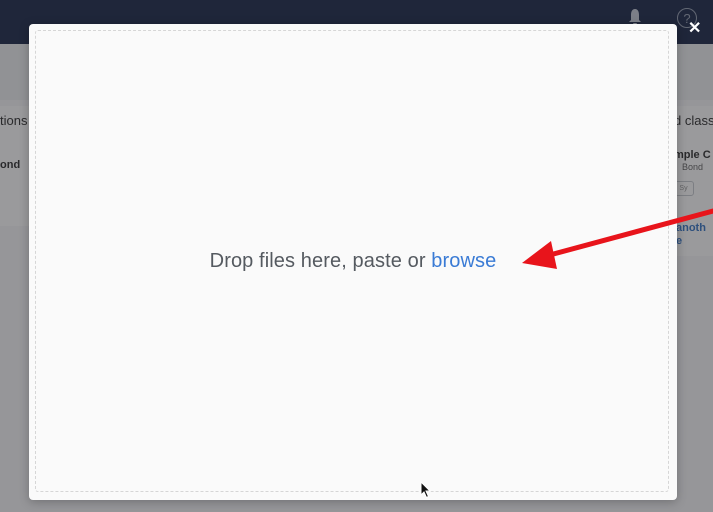 The image size is (713, 512). What do you see at coordinates (426, 490) in the screenshot?
I see `mouse-cursor-icon` at bounding box center [426, 490].